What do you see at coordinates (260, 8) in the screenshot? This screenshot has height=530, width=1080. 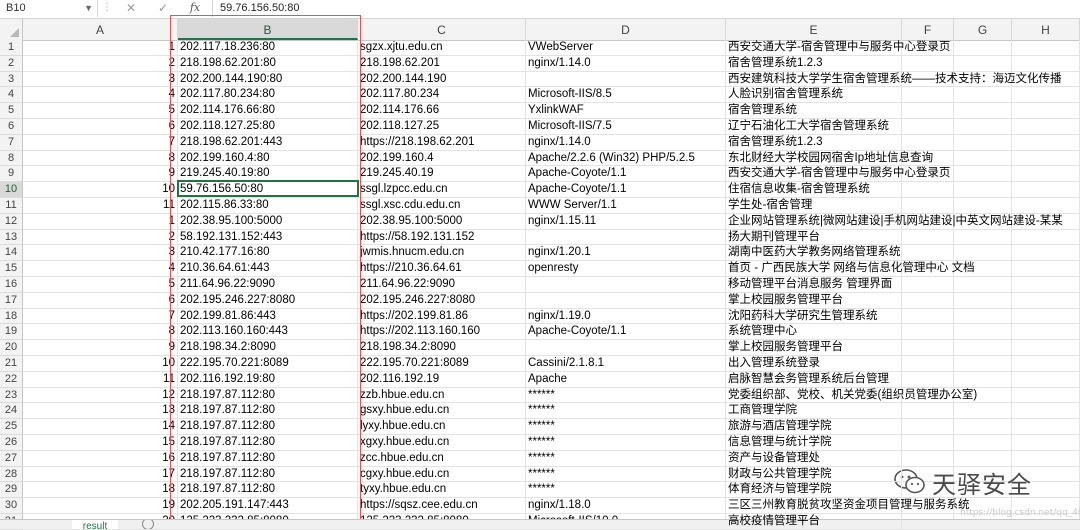 I see `formula-input: 59.76.156.50:80` at bounding box center [260, 8].